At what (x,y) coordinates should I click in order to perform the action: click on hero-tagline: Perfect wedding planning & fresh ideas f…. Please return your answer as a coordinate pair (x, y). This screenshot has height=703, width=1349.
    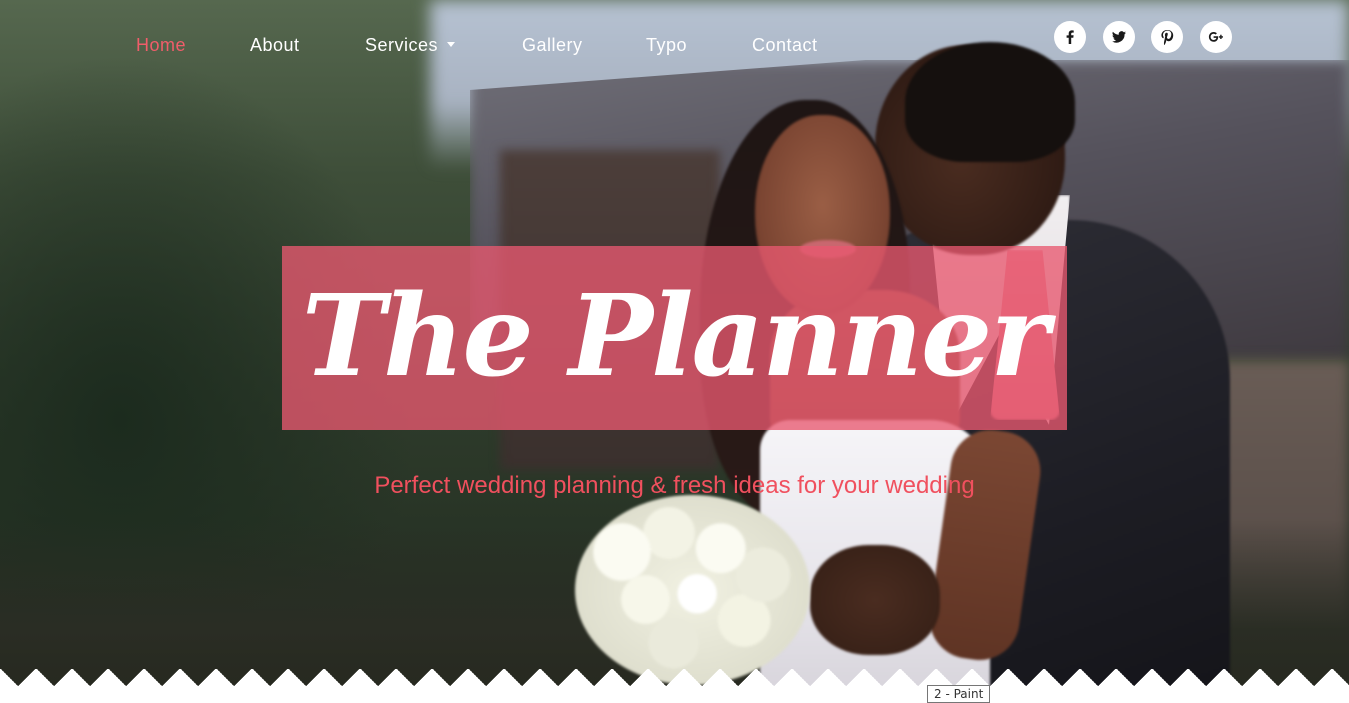
    Looking at the image, I should click on (674, 485).